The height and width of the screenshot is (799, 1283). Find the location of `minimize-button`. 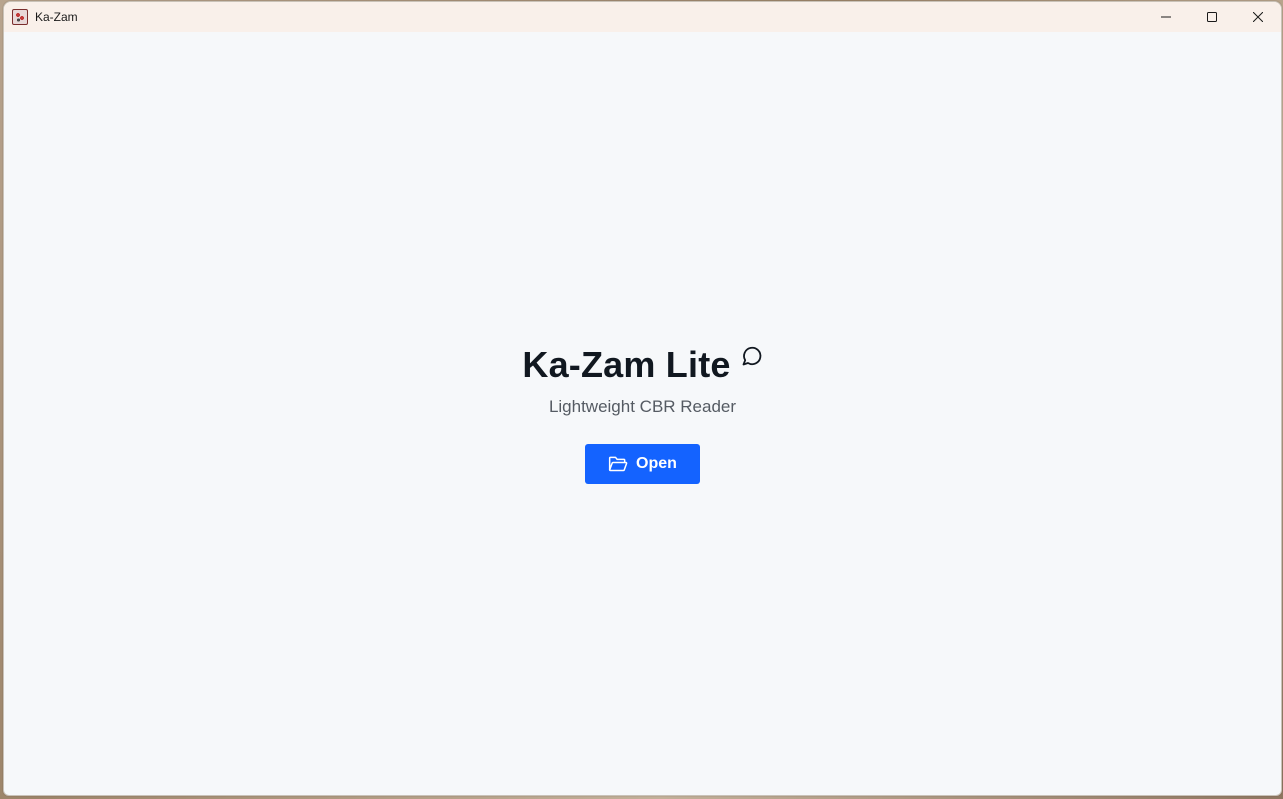

minimize-button is located at coordinates (1166, 17).